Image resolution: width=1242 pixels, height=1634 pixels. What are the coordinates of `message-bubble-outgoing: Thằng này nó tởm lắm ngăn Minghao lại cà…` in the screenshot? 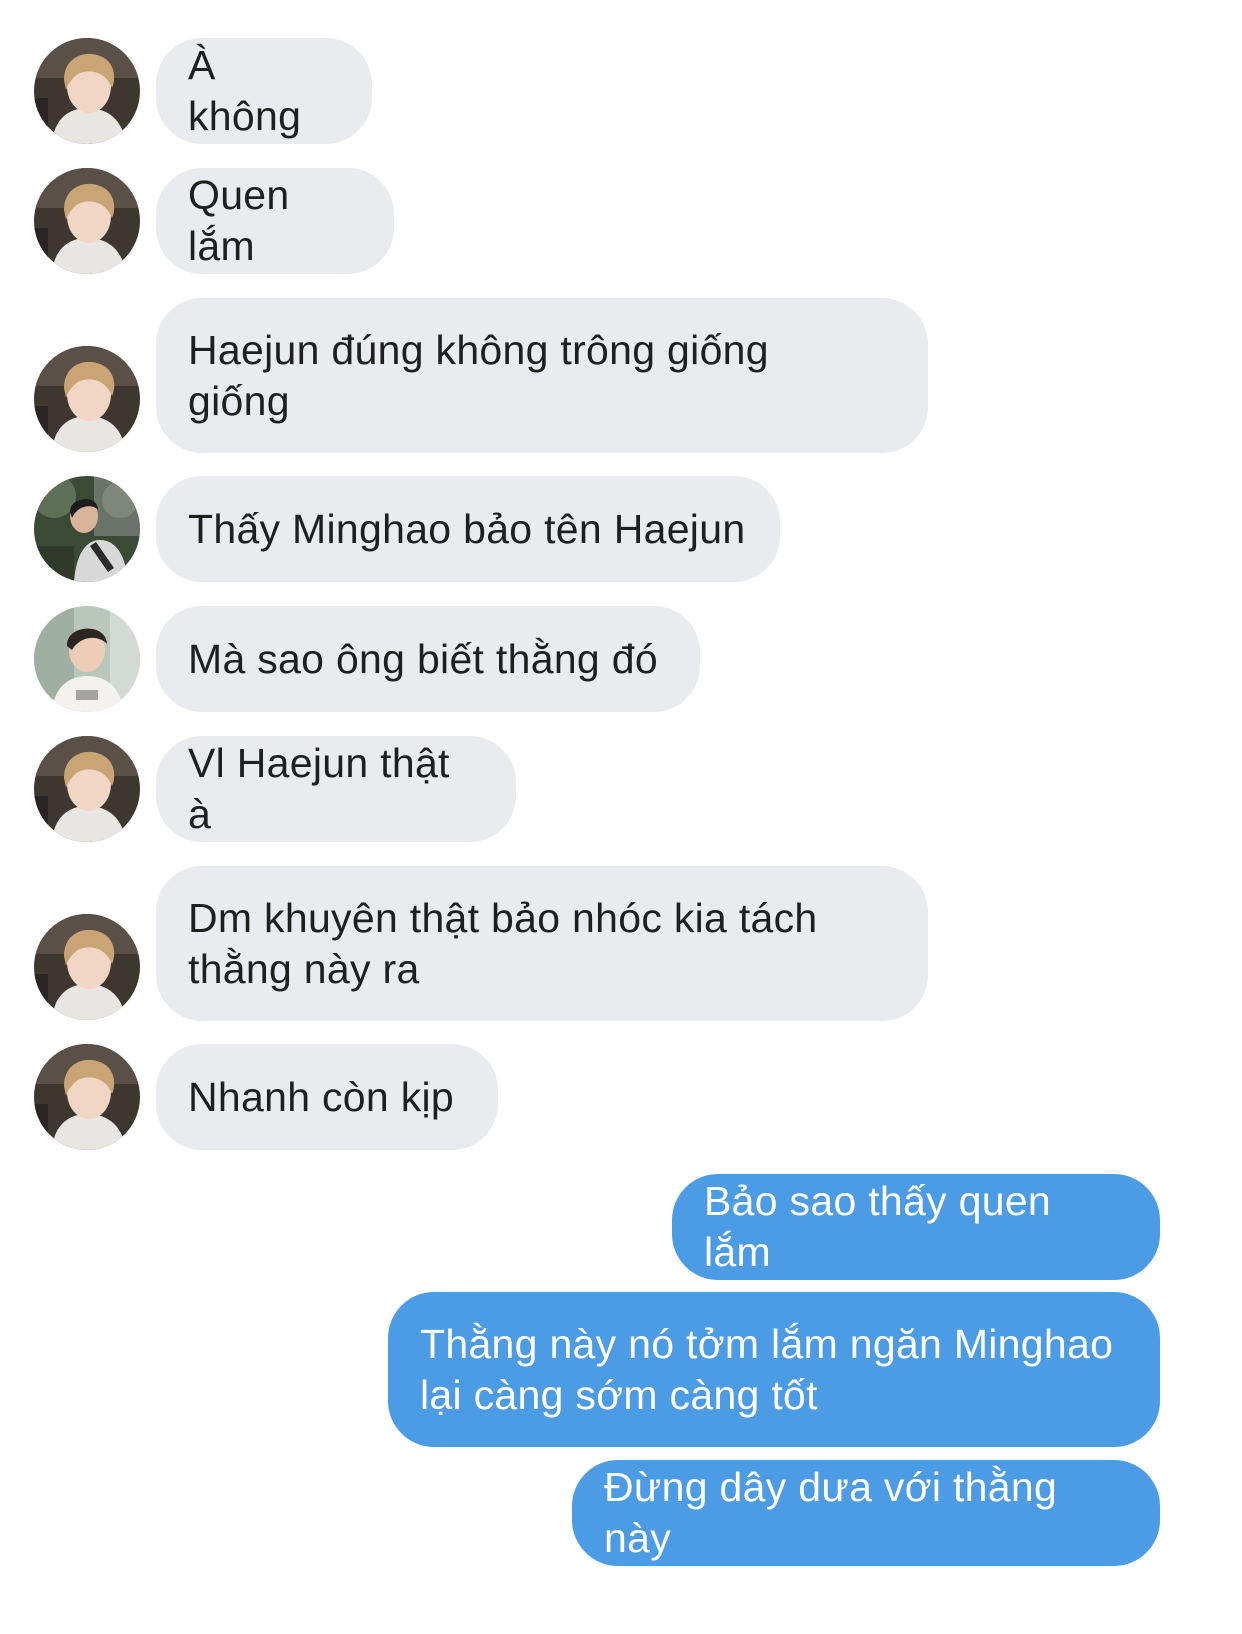 It's located at (774, 1369).